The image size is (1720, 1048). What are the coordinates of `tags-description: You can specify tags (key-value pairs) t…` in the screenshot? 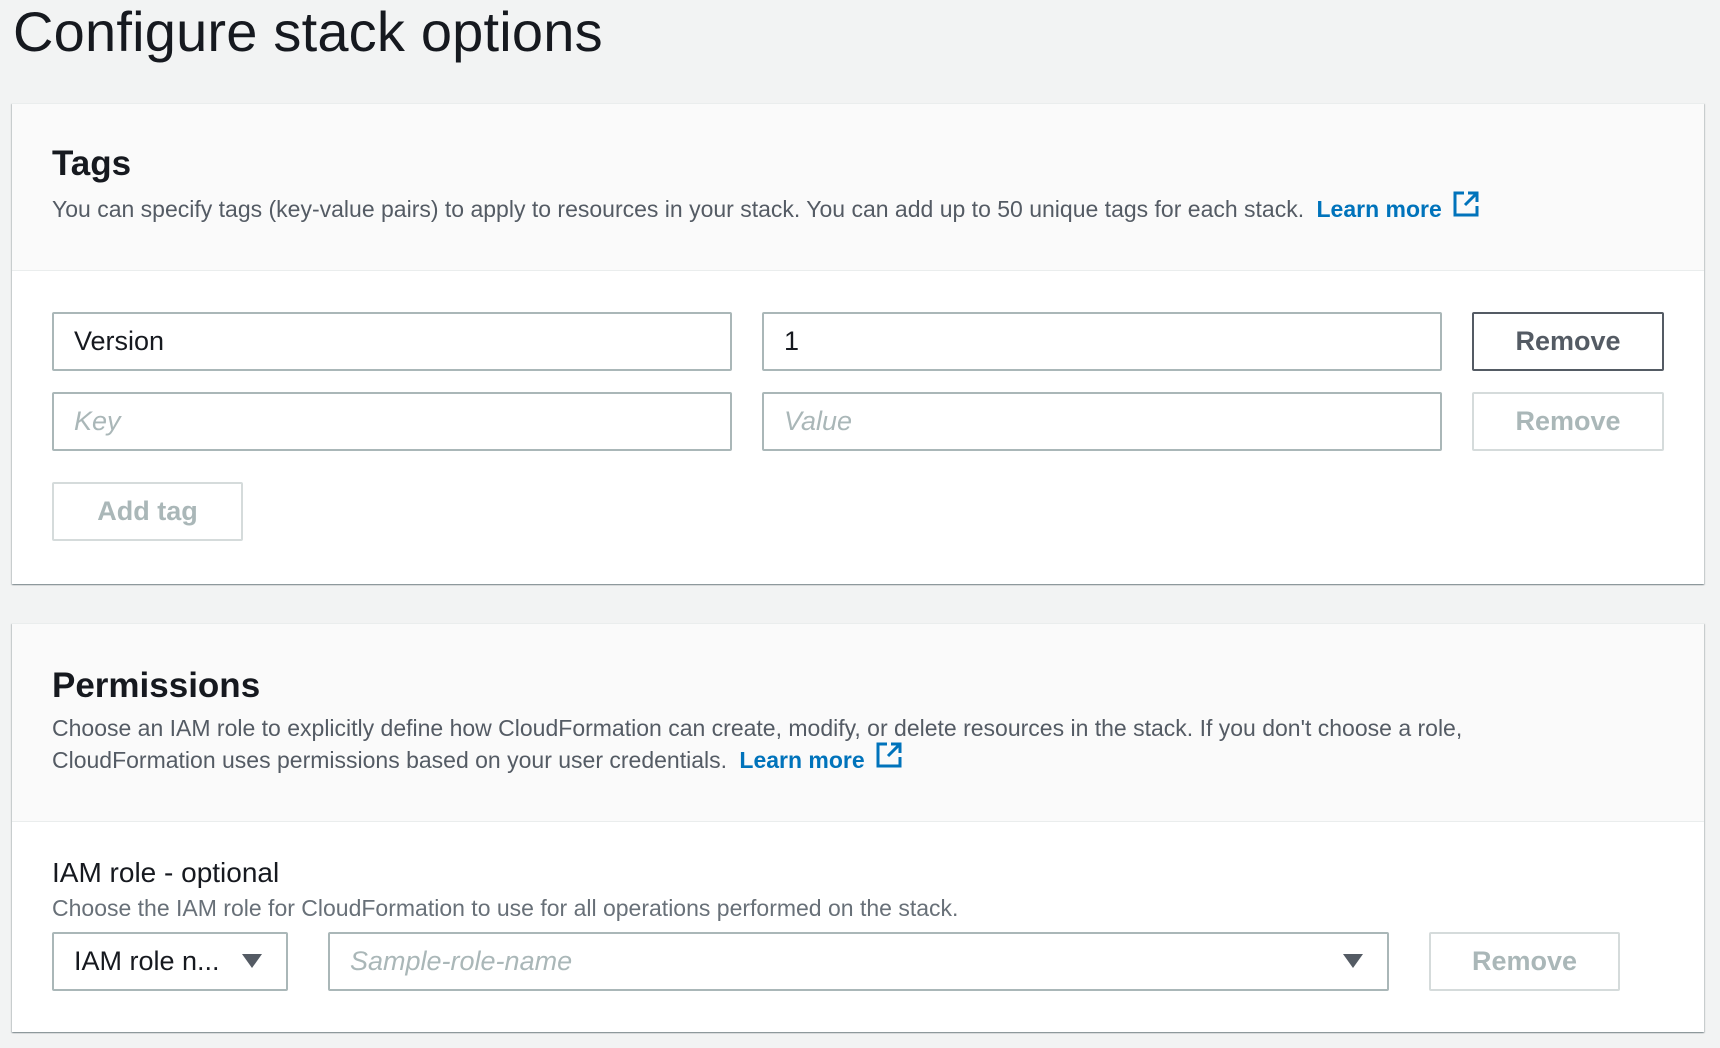 It's located at (766, 210).